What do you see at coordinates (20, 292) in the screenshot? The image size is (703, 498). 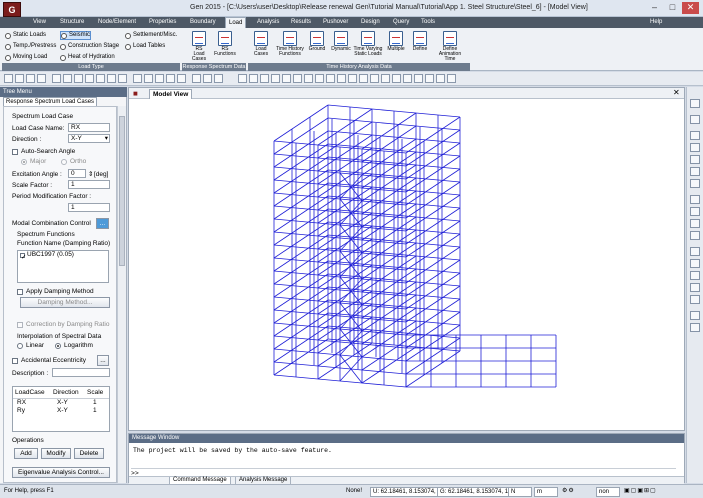 I see `apply-damping-checkbox` at bounding box center [20, 292].